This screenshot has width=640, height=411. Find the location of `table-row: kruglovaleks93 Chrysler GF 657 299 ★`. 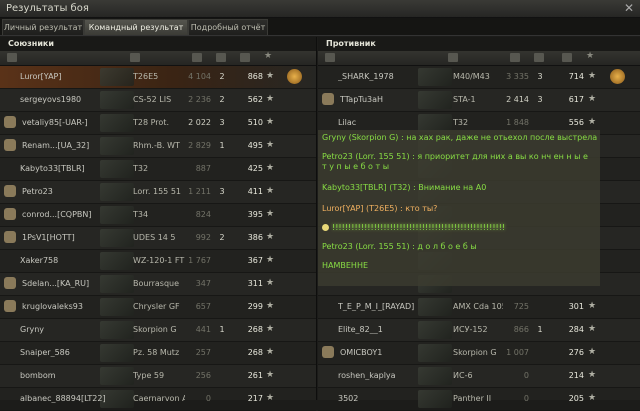

table-row: kruglovaleks93 Chrysler GF 657 299 ★ is located at coordinates (158, 307).